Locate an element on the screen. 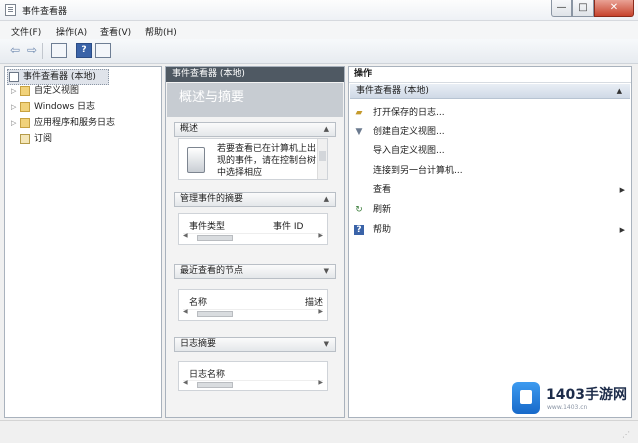  log-hscrollbar: ◀ ▶ is located at coordinates (253, 384).